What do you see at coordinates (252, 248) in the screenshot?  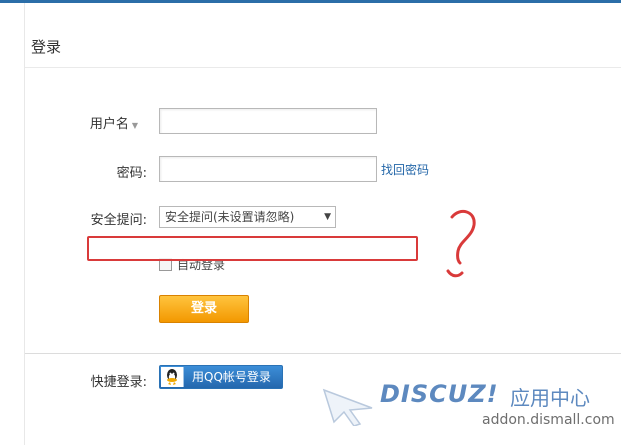 I see `annotation-red-box` at bounding box center [252, 248].